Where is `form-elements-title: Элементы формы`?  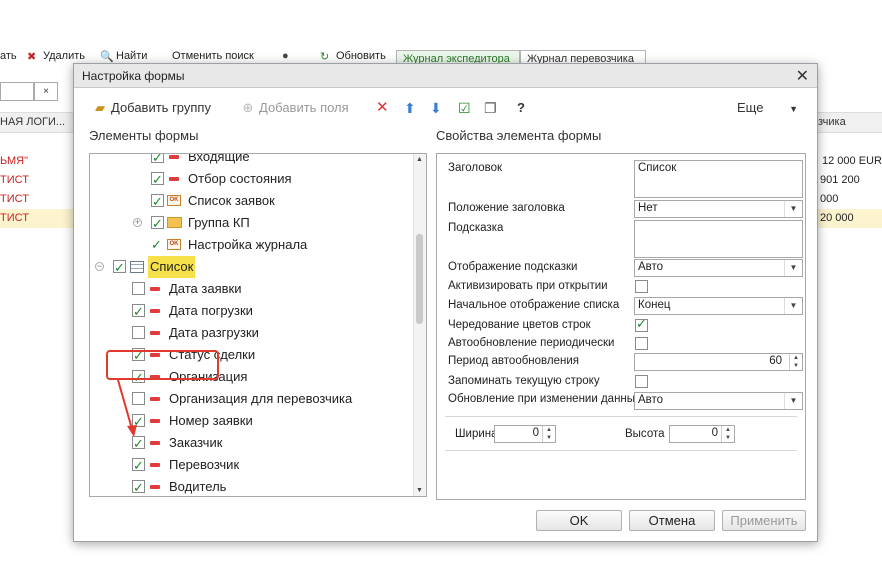 form-elements-title: Элементы формы is located at coordinates (144, 135).